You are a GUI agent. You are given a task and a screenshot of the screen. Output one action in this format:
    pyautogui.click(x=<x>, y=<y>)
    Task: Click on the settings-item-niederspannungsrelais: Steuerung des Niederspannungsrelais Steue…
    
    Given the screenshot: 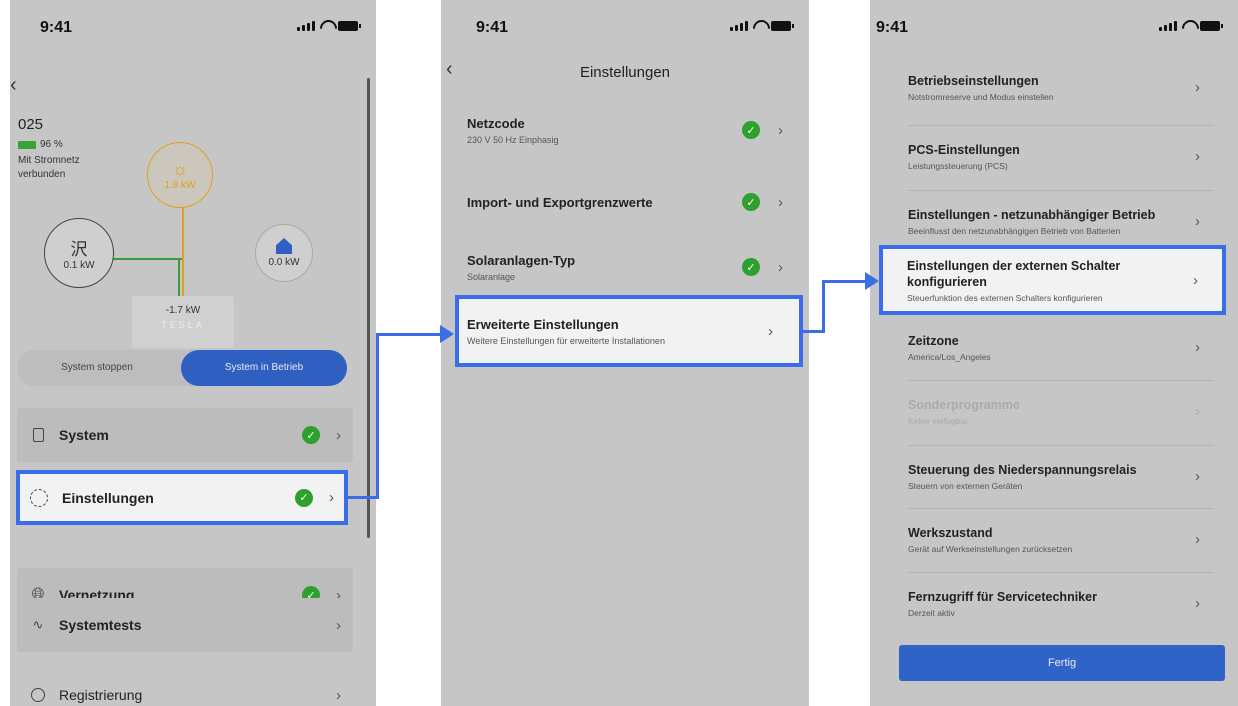 What is the action you would take?
    pyautogui.click(x=1054, y=476)
    